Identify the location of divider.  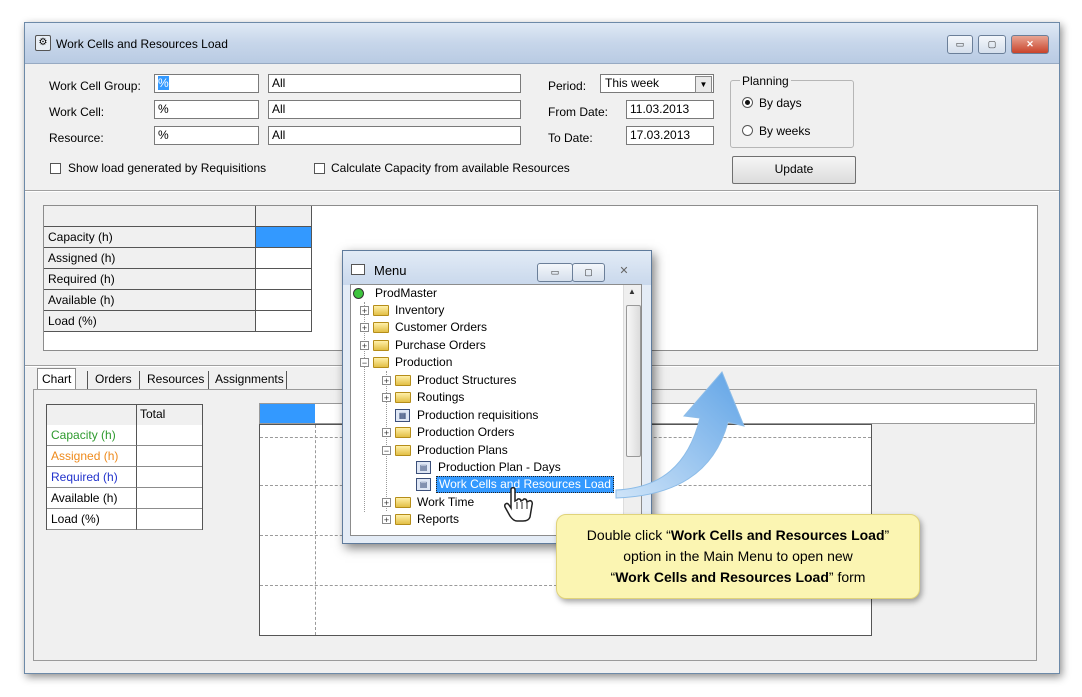
(542, 191).